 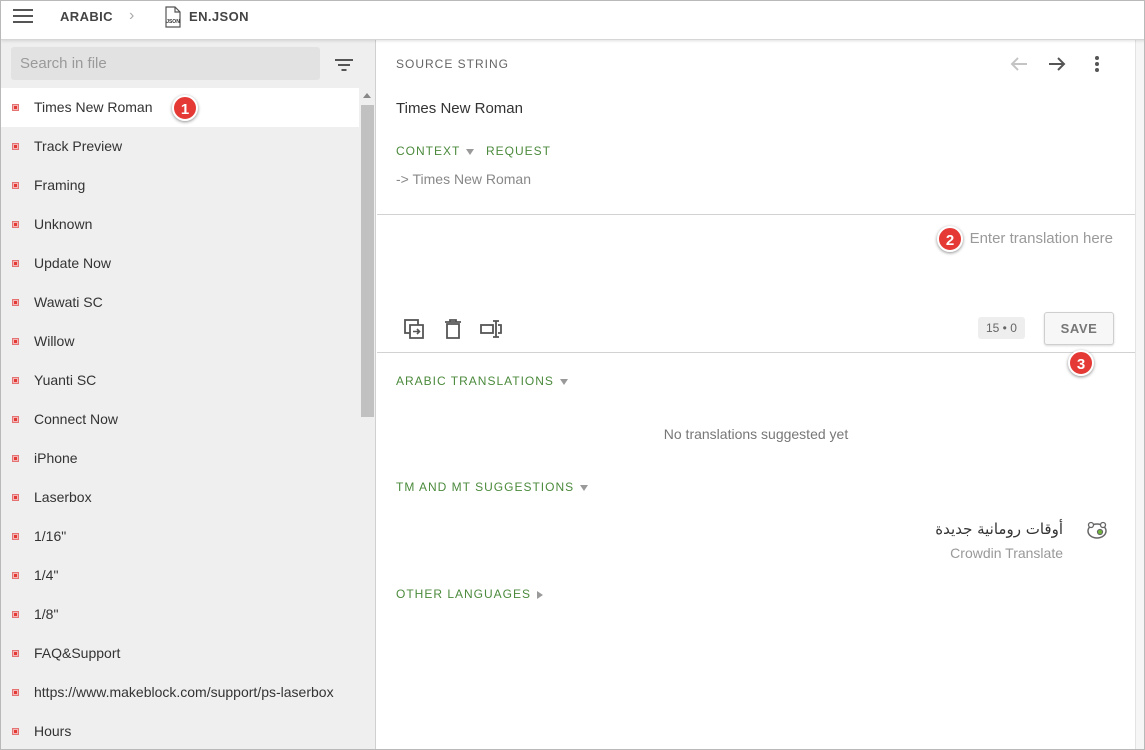 What do you see at coordinates (173, 17) in the screenshot?
I see `json-file-icon: JSON` at bounding box center [173, 17].